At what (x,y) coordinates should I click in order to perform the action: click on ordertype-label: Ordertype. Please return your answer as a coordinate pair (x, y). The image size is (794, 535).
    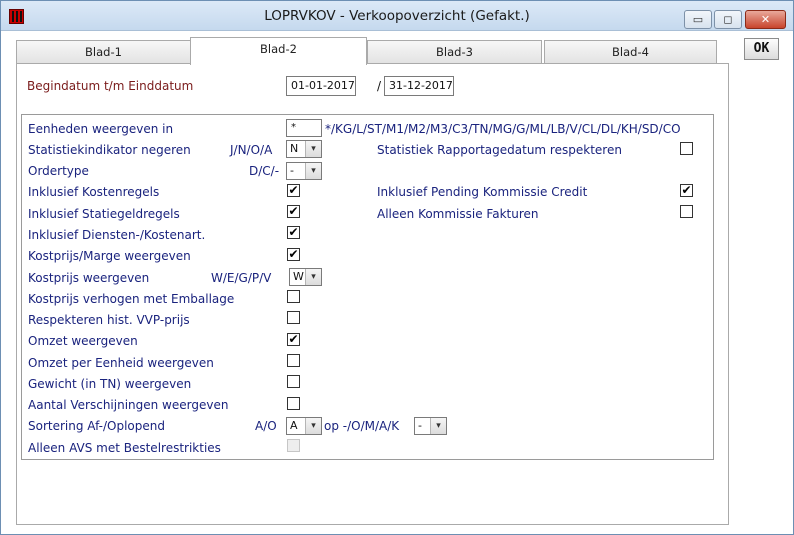
    Looking at the image, I should click on (58, 171).